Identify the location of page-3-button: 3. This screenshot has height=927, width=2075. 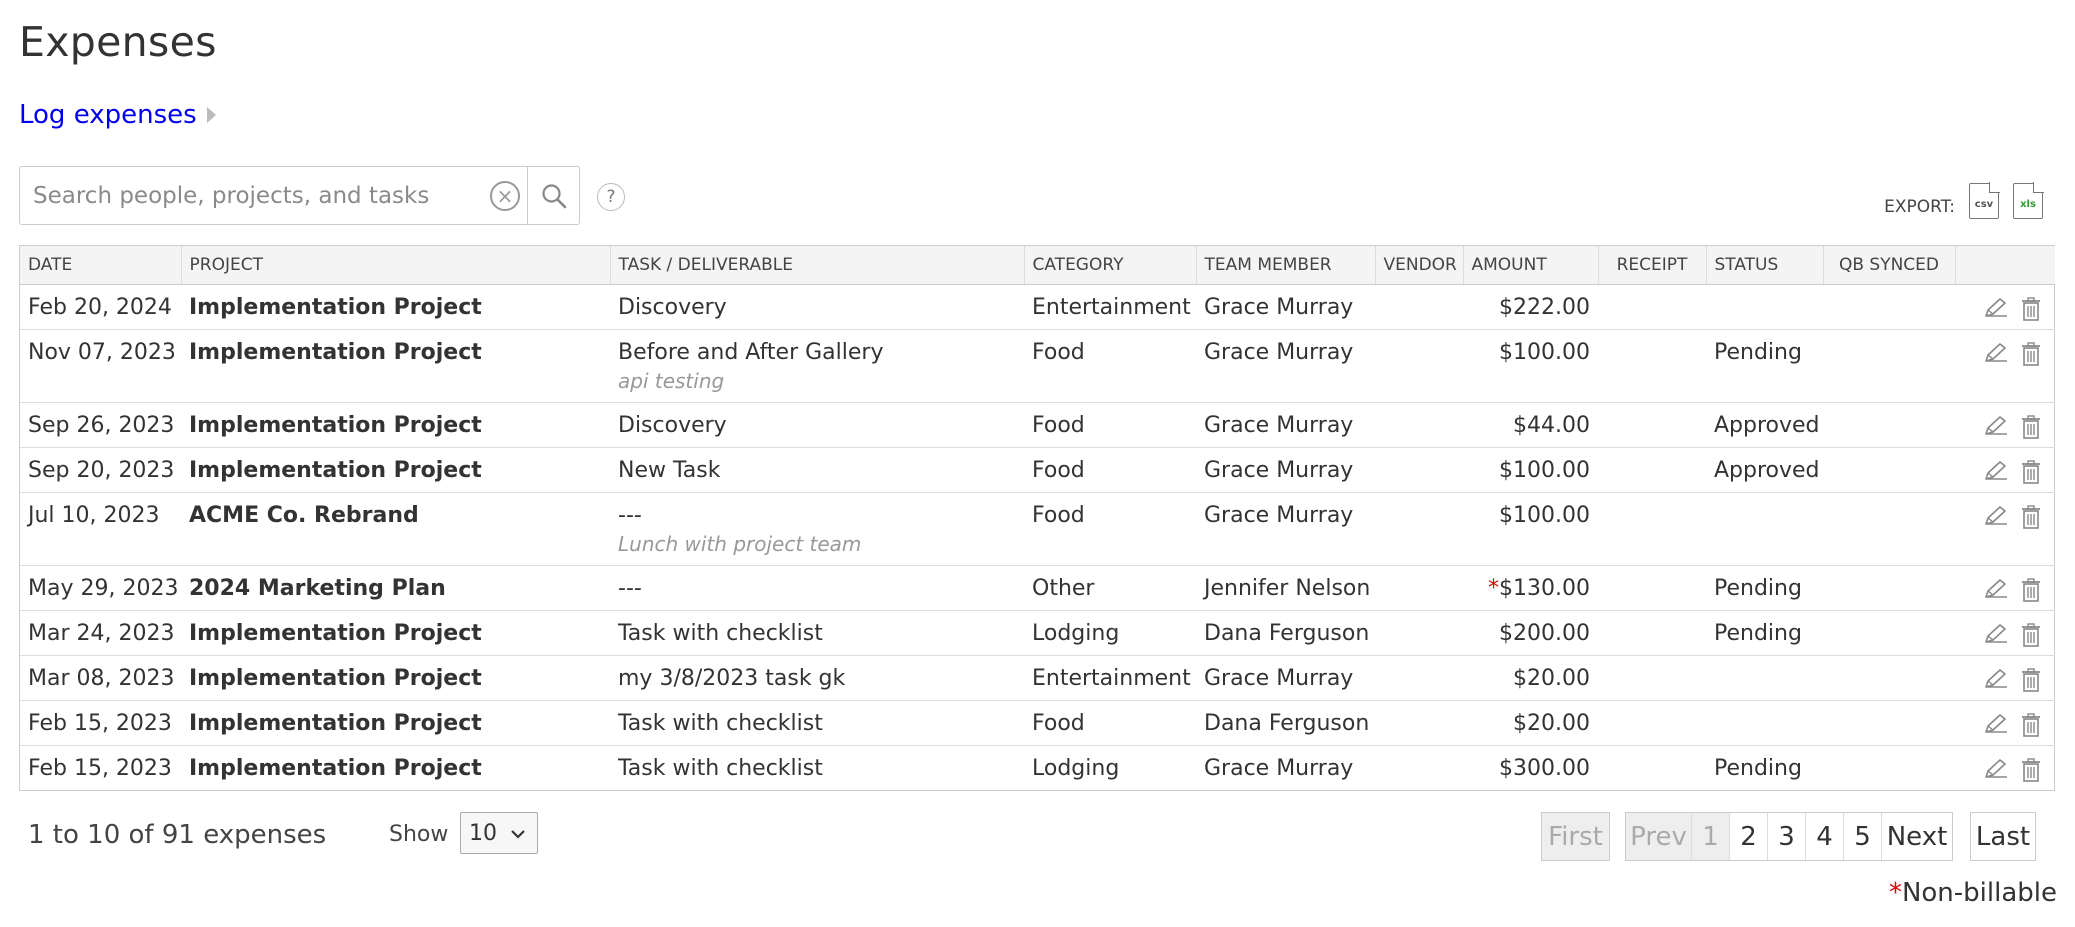
(1787, 836).